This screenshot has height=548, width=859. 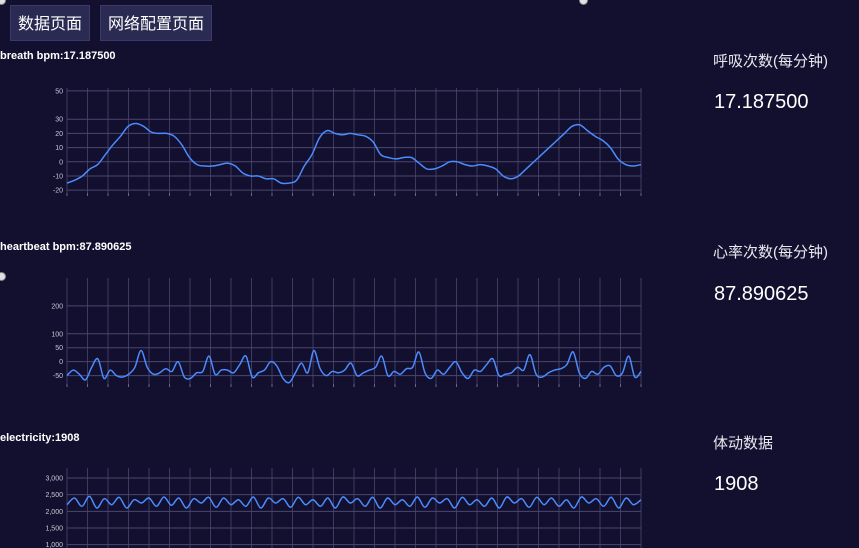 I want to click on y-tick-label: 1,000, so click(x=54, y=545).